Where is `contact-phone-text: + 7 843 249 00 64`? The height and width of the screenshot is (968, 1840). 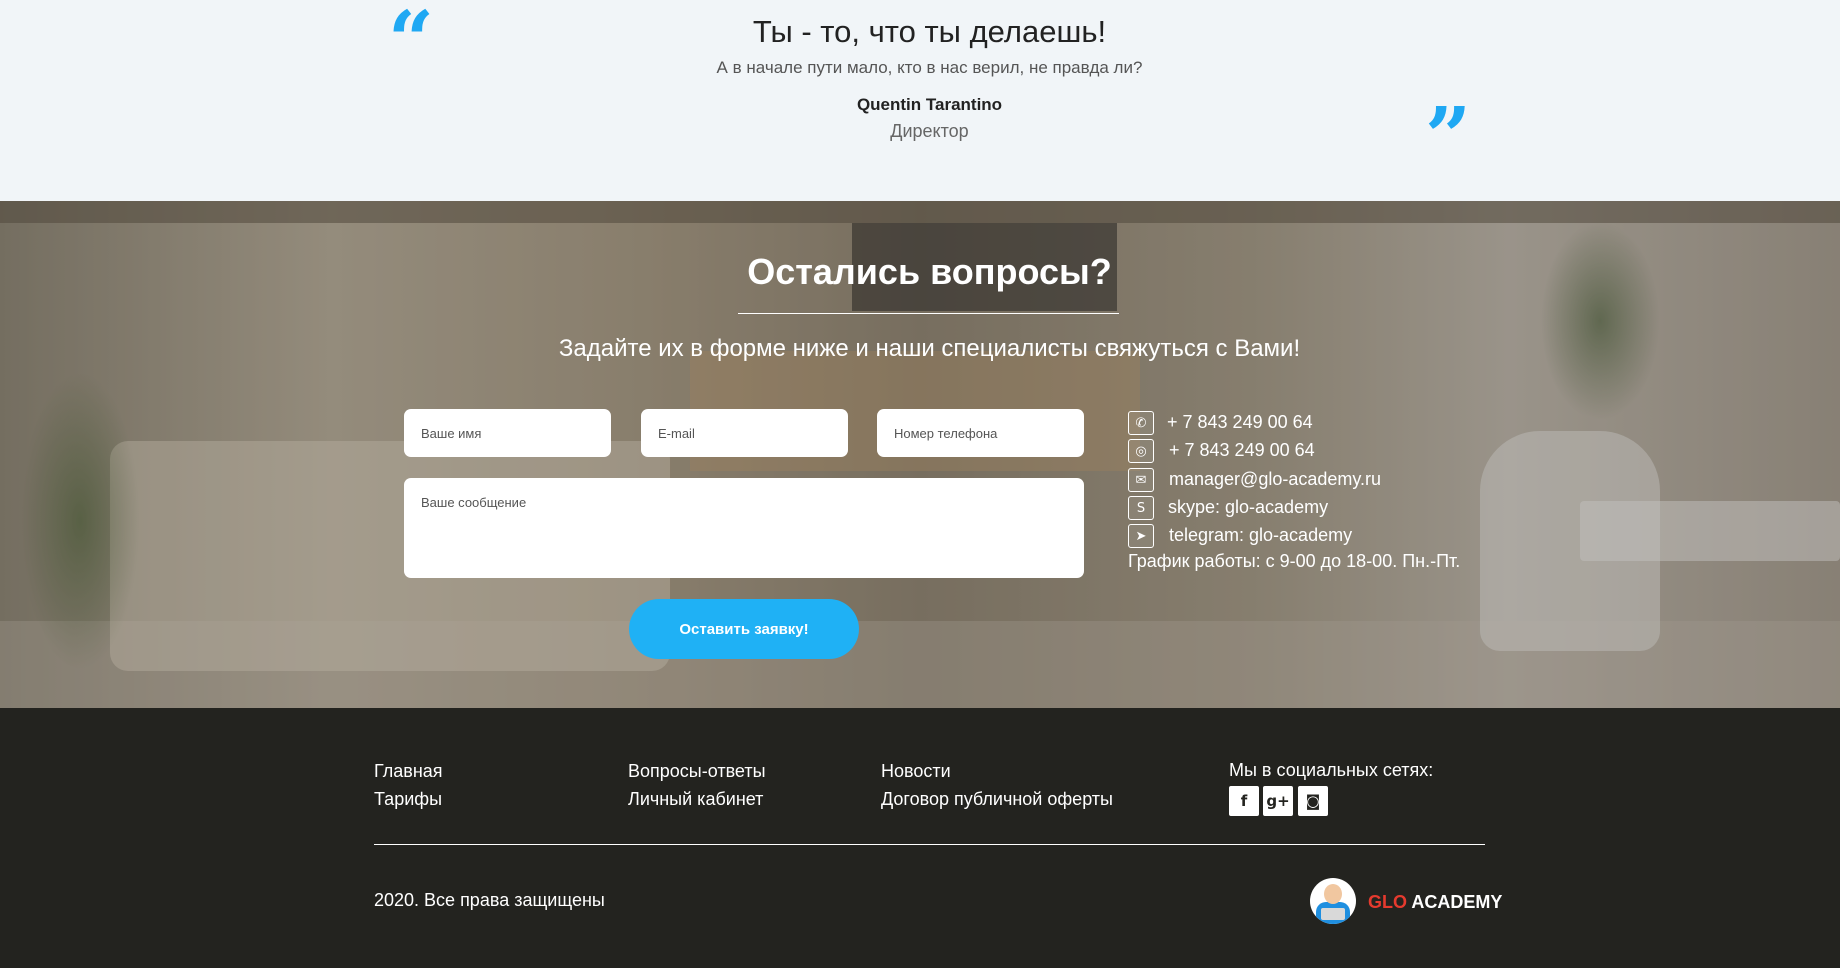
contact-phone-text: + 7 843 249 00 64 is located at coordinates (1240, 422).